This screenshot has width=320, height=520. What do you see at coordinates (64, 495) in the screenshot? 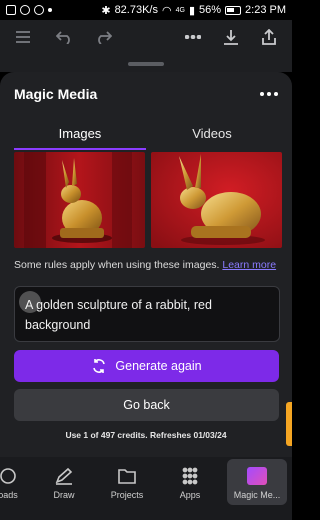
I see `nav-label: Draw` at bounding box center [64, 495].